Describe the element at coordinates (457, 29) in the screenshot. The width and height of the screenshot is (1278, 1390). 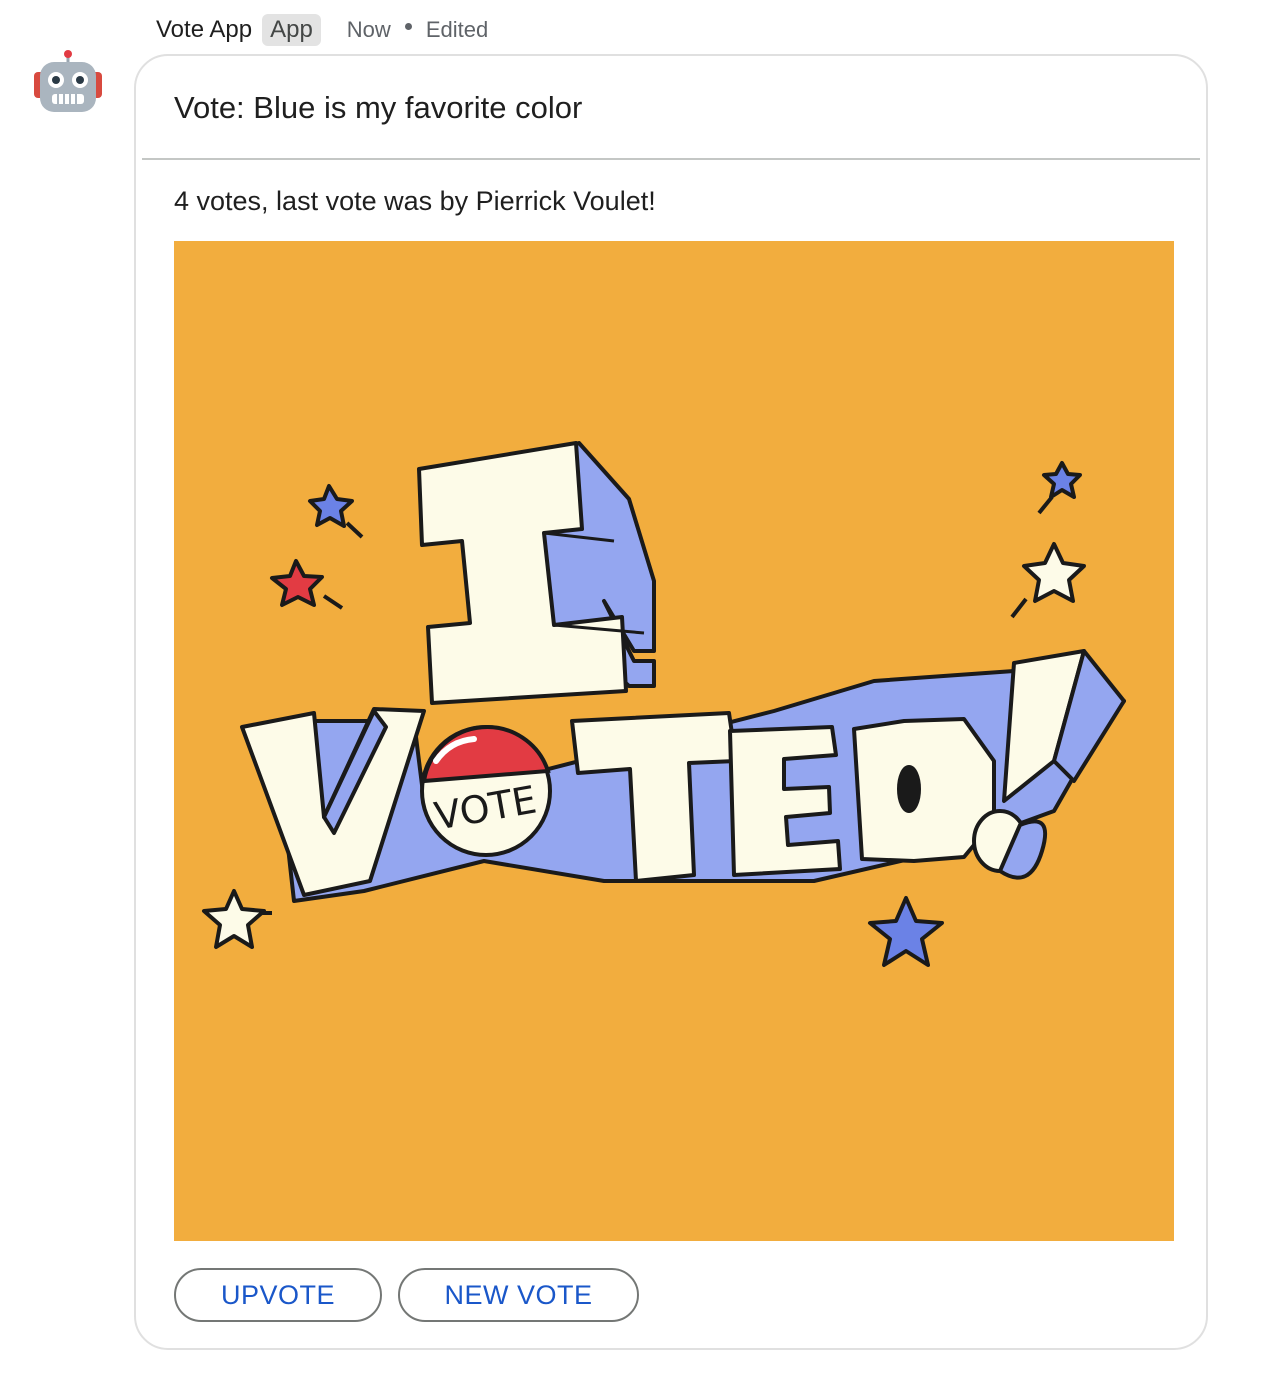
I see `edited-label: Edited` at that location.